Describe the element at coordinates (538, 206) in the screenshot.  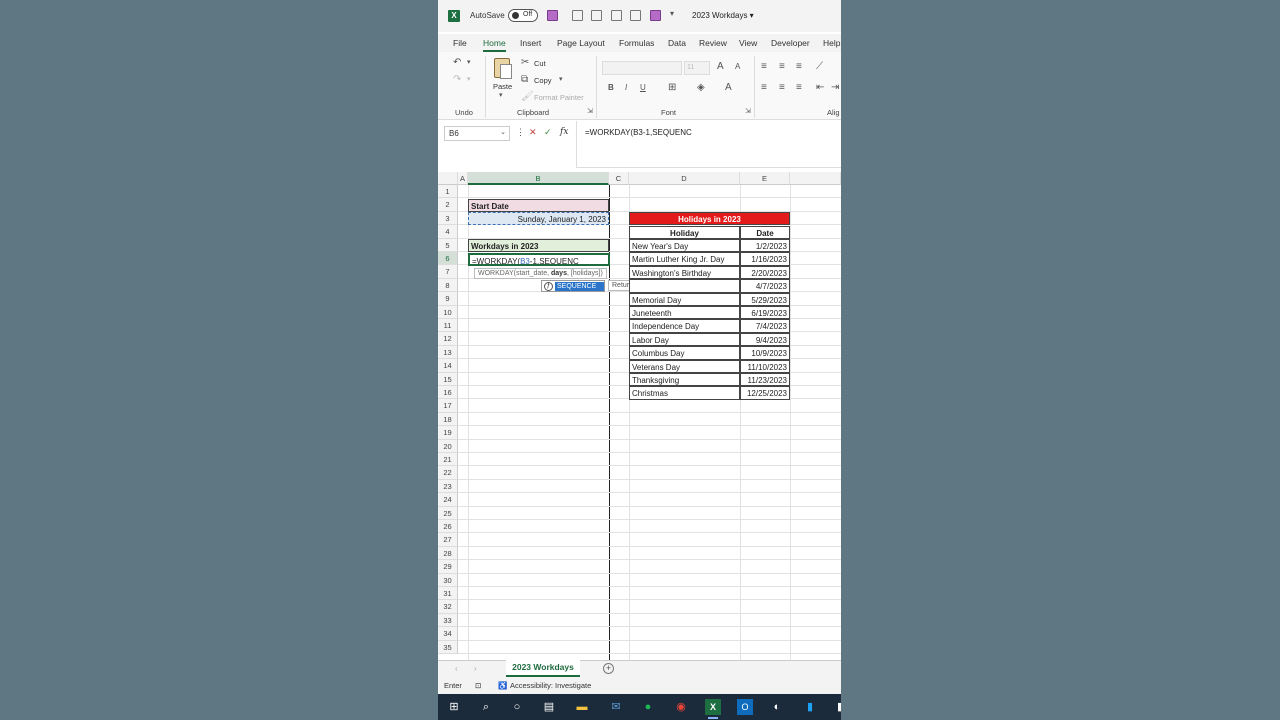
I see `cell-b2: Start Date` at that location.